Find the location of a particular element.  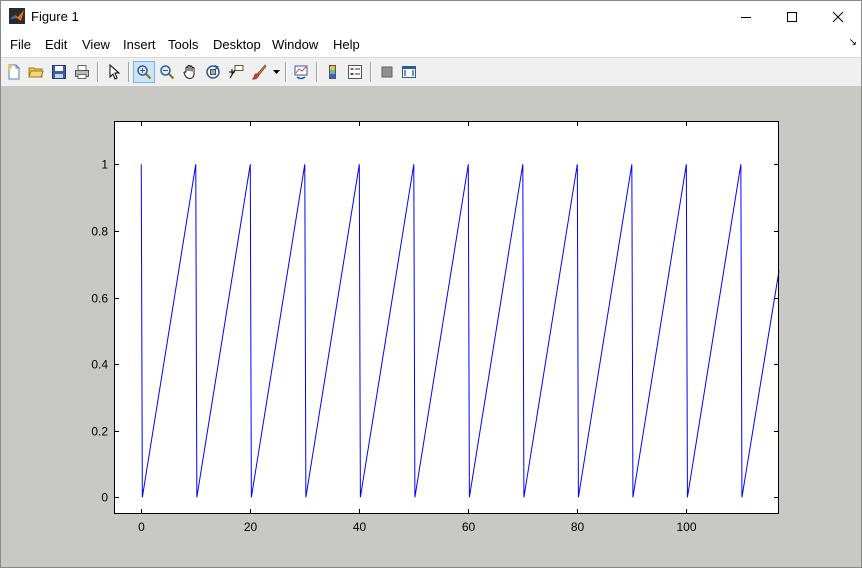

y-tick-label: 1 is located at coordinates (104, 165).